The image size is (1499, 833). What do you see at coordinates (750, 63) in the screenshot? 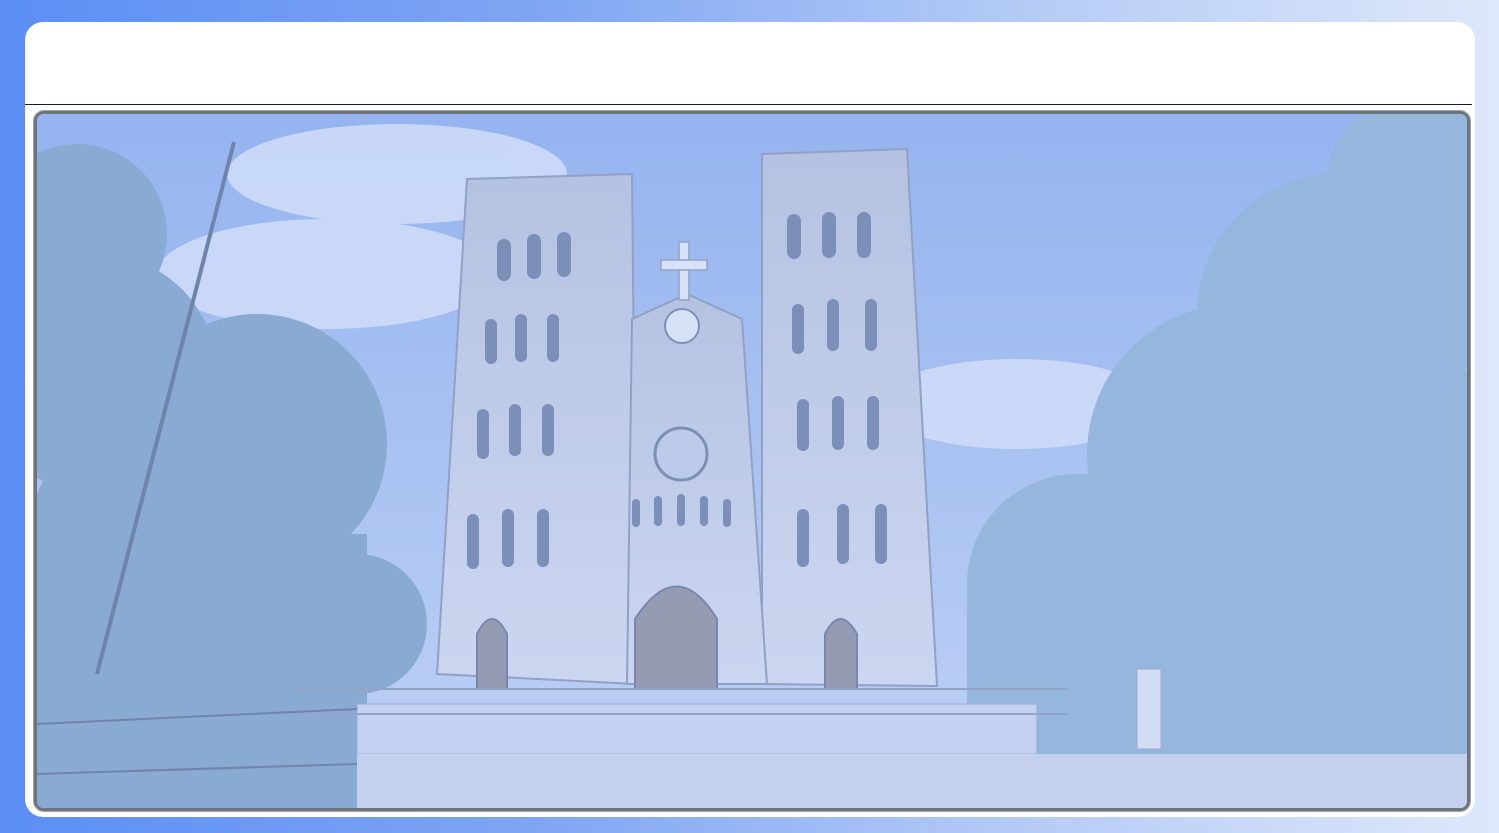
I see `slide-title` at bounding box center [750, 63].